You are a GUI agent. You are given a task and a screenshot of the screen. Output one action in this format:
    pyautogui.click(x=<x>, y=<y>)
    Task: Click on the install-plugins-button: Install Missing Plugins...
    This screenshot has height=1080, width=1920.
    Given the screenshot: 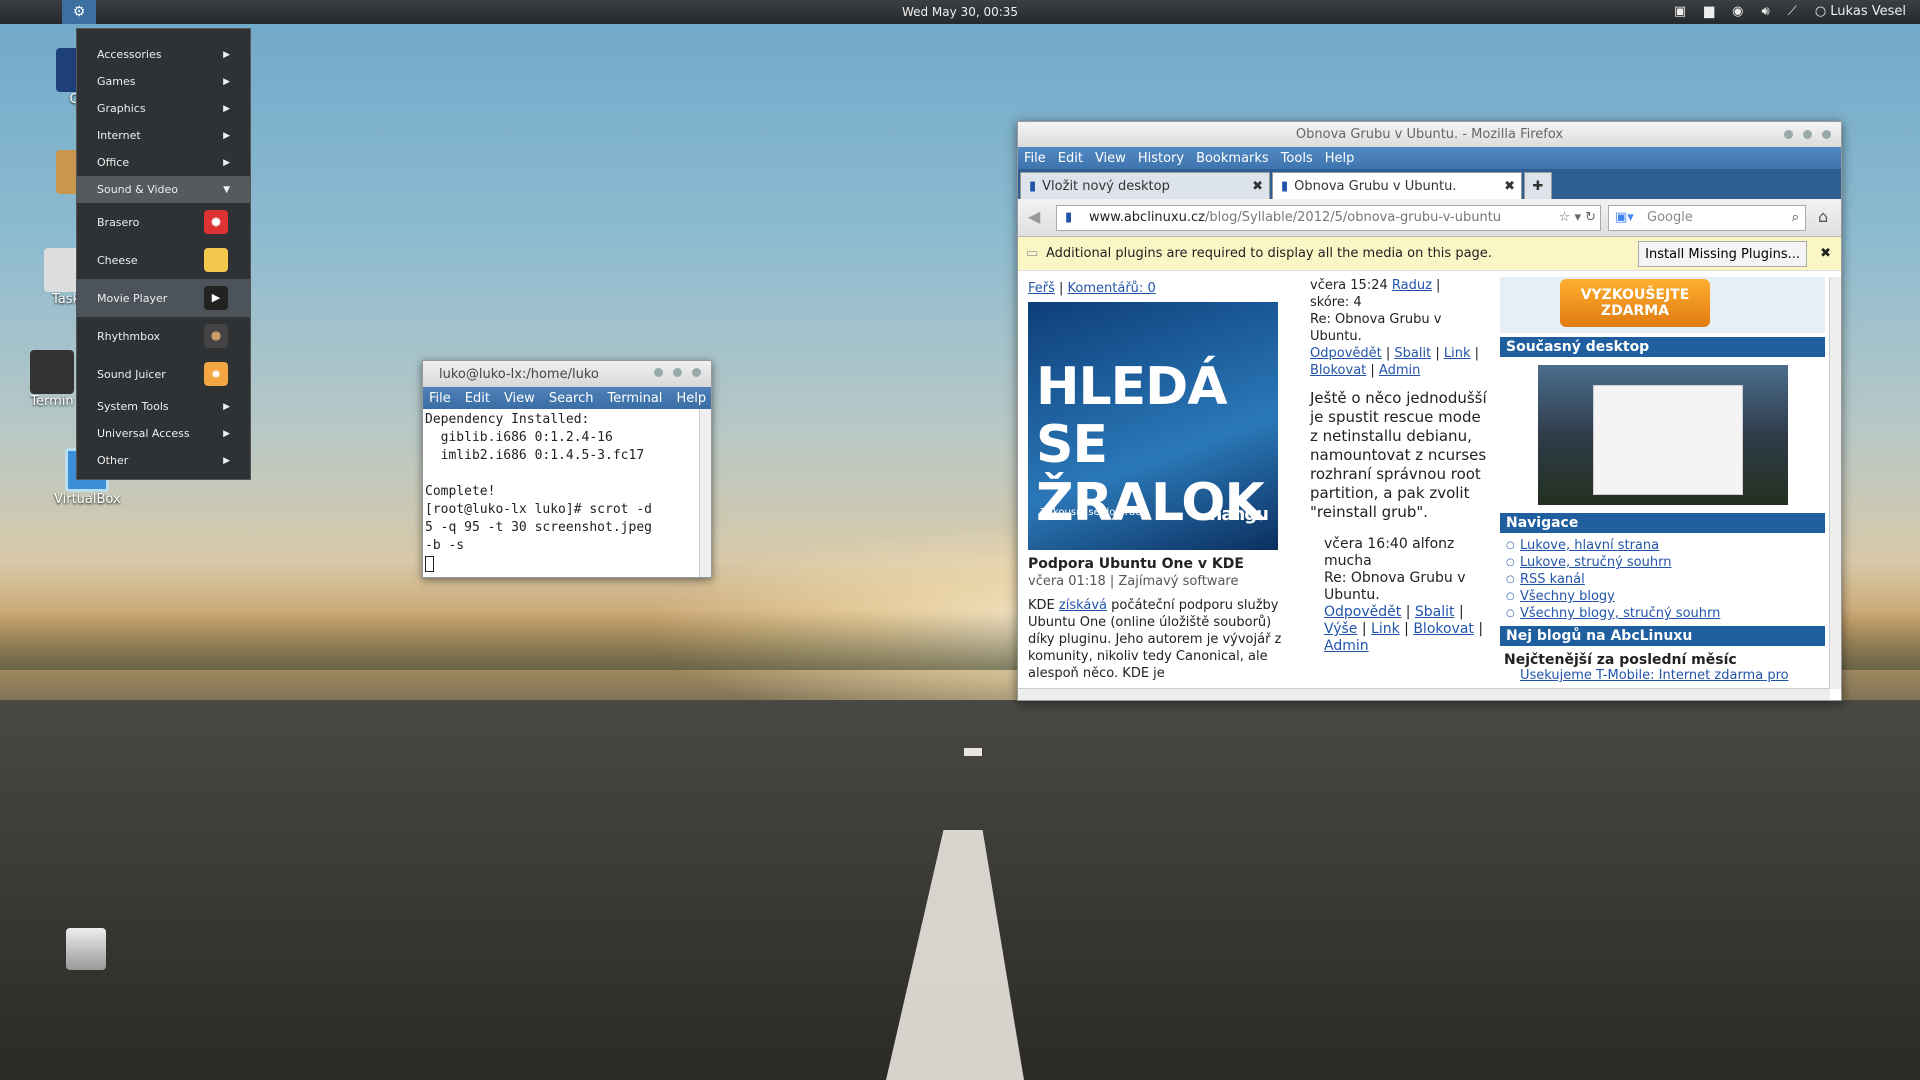 What is the action you would take?
    pyautogui.click(x=1722, y=254)
    